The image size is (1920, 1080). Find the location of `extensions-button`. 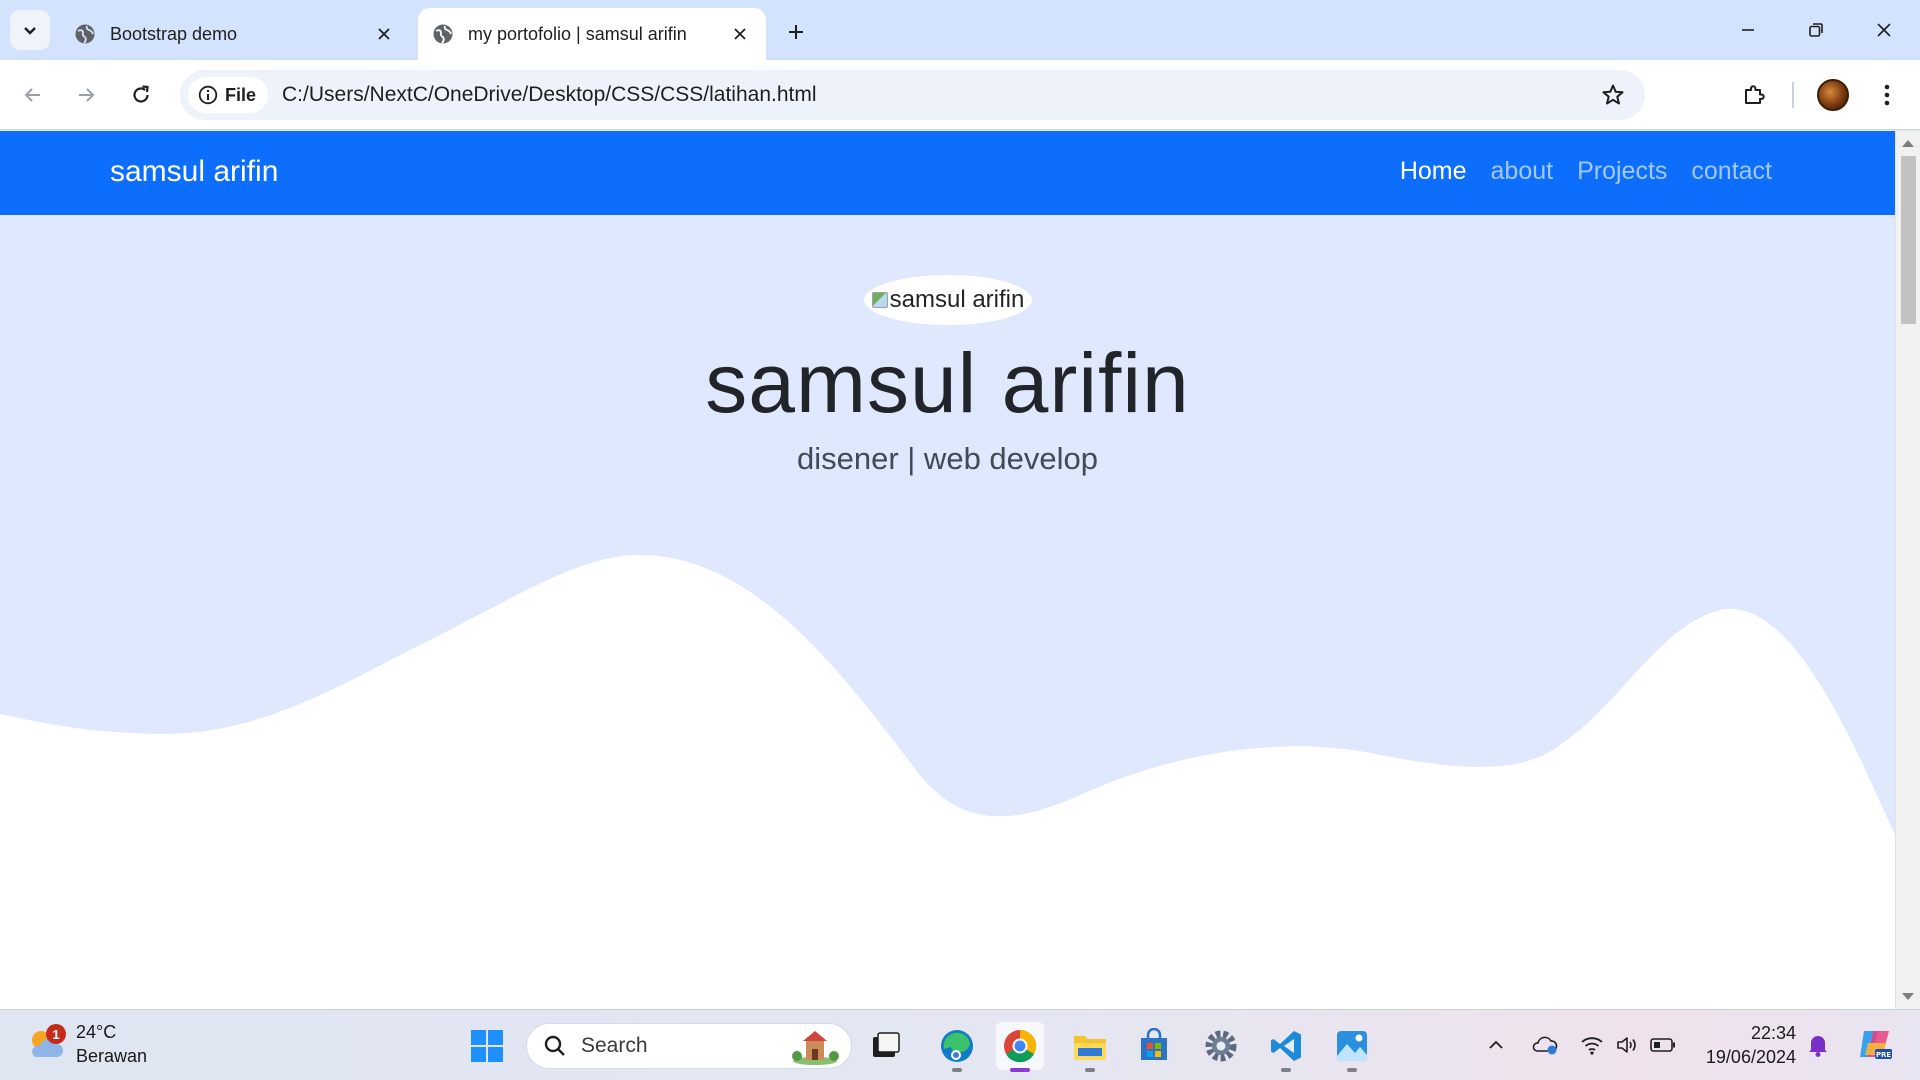

extensions-button is located at coordinates (1754, 95).